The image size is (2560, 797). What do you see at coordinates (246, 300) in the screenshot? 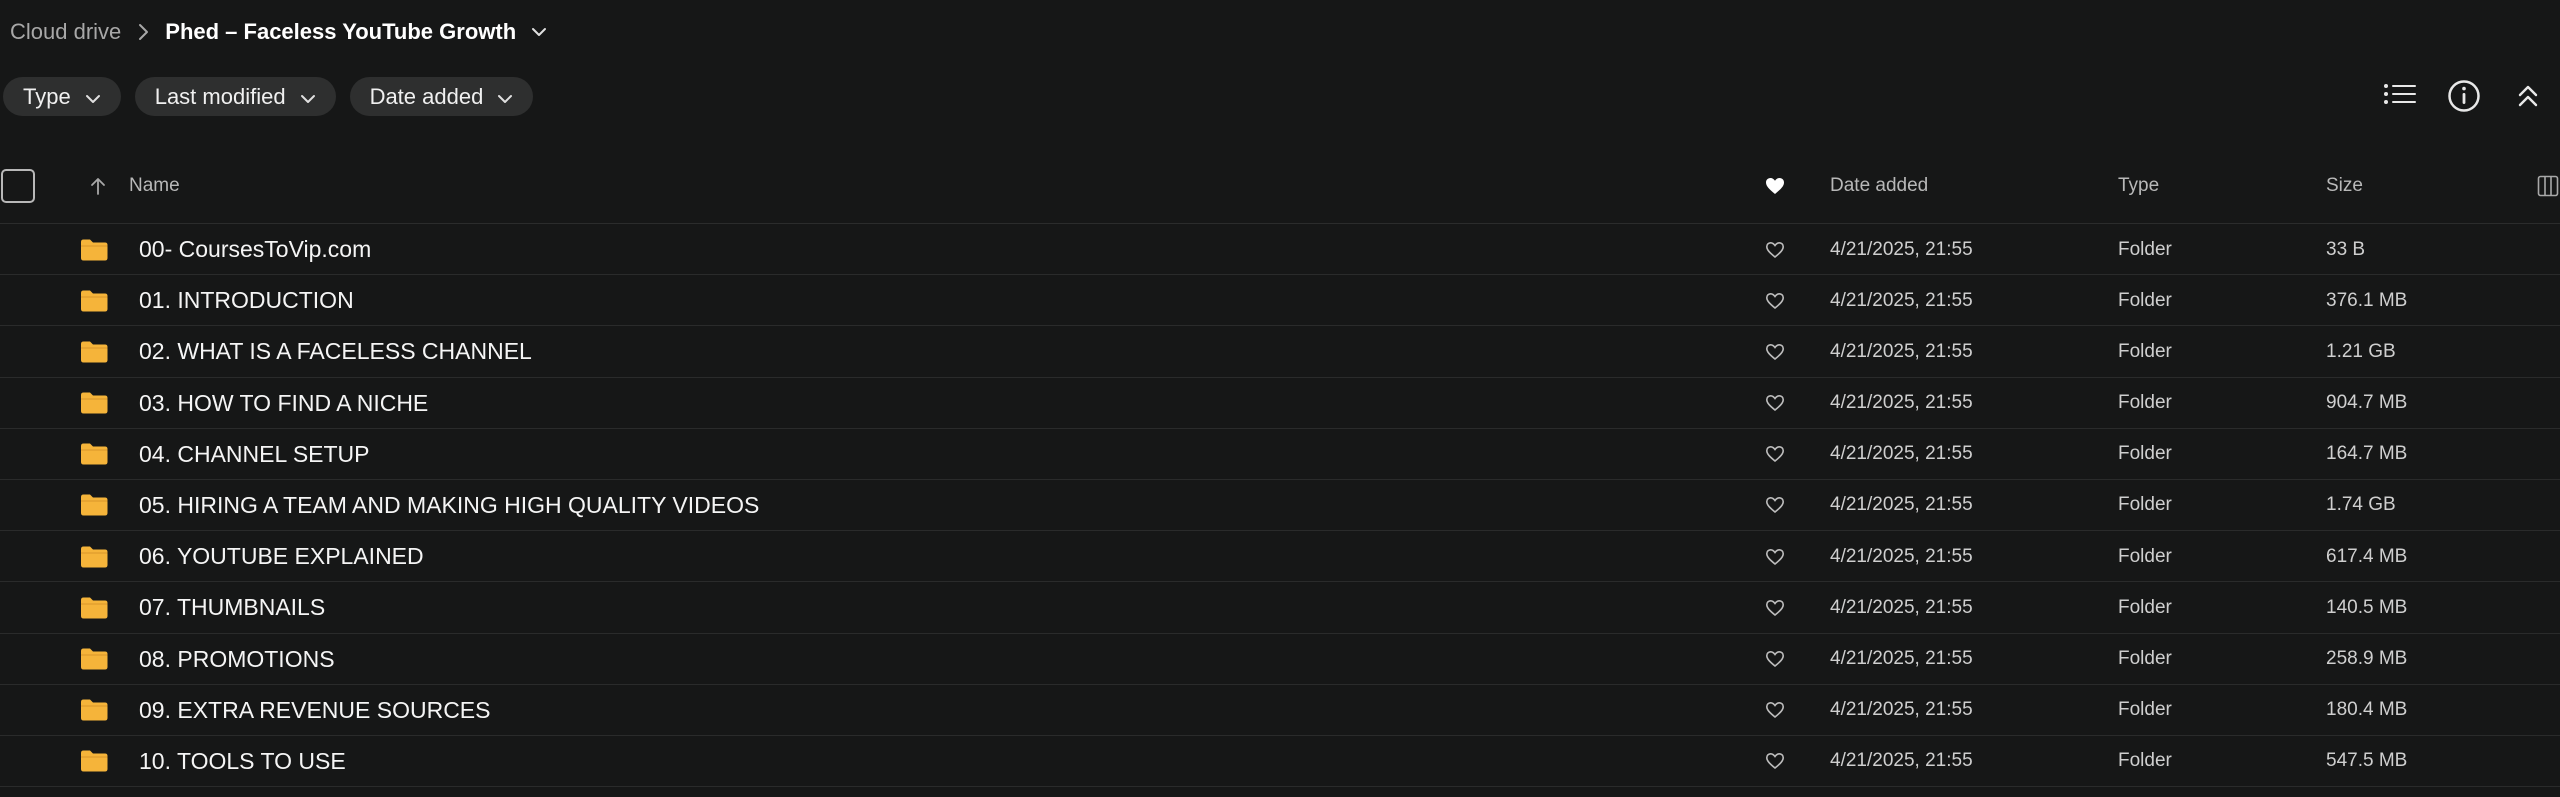
I see `file-name: 01. INTRODUCTION` at bounding box center [246, 300].